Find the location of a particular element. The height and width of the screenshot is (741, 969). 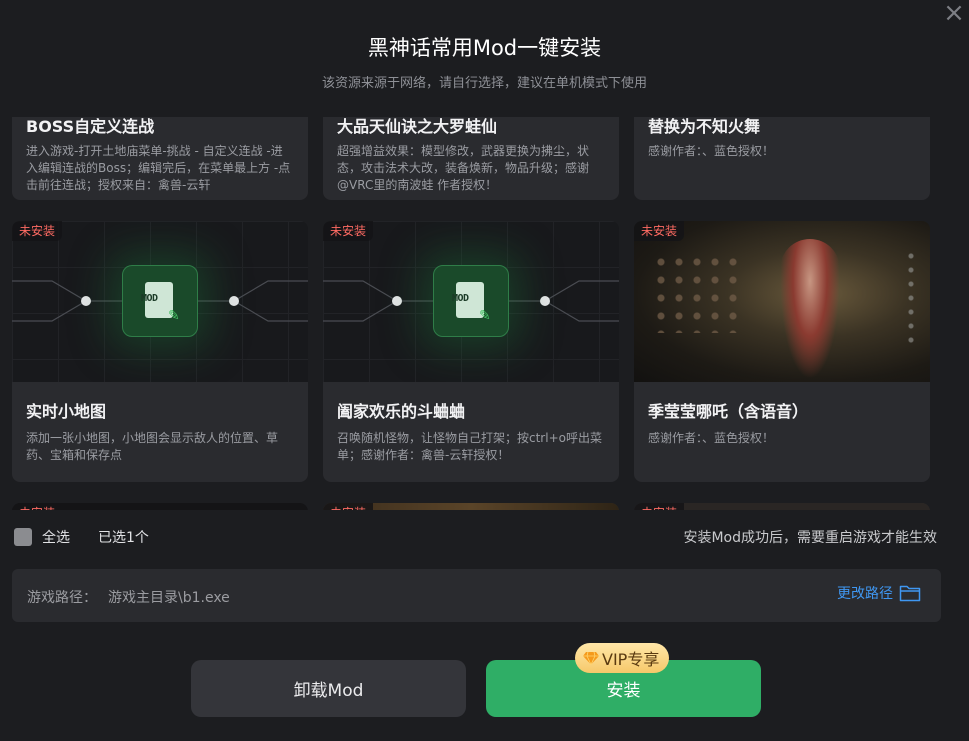

game-path-label: 游戏路径： is located at coordinates (62, 598).